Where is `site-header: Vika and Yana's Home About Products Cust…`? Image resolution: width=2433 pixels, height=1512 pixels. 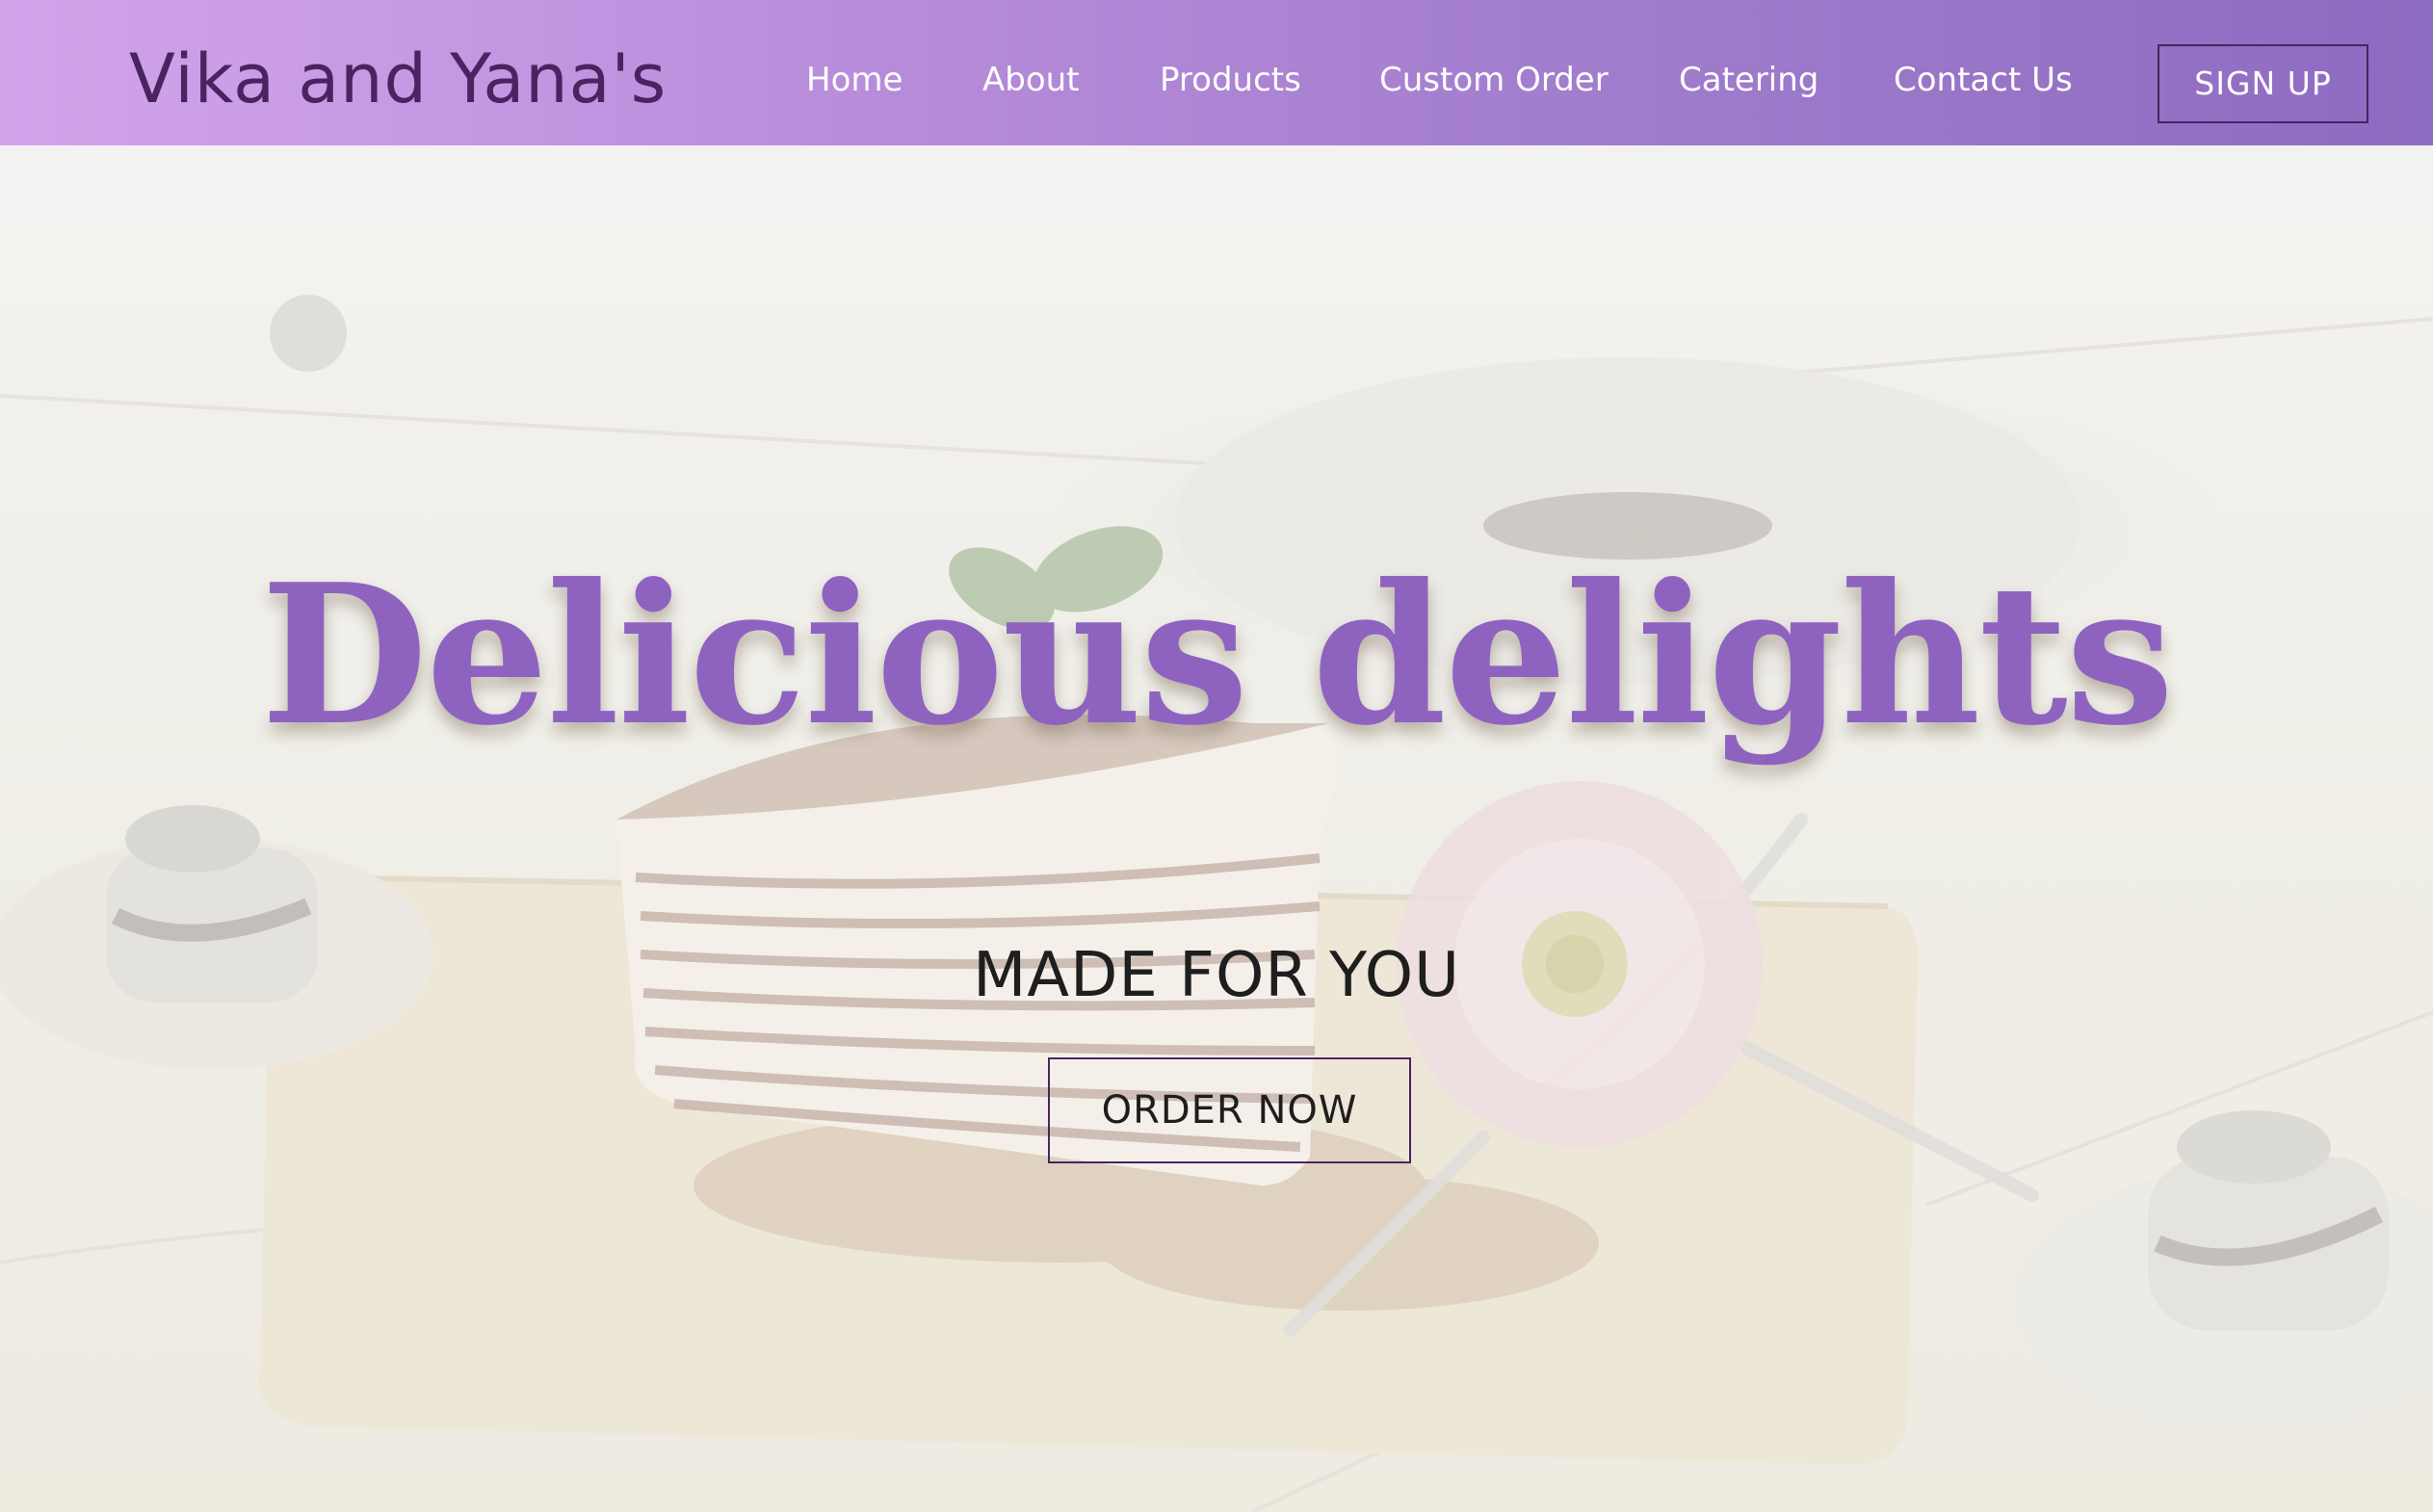 site-header: Vika and Yana's Home About Products Cust… is located at coordinates (1216, 72).